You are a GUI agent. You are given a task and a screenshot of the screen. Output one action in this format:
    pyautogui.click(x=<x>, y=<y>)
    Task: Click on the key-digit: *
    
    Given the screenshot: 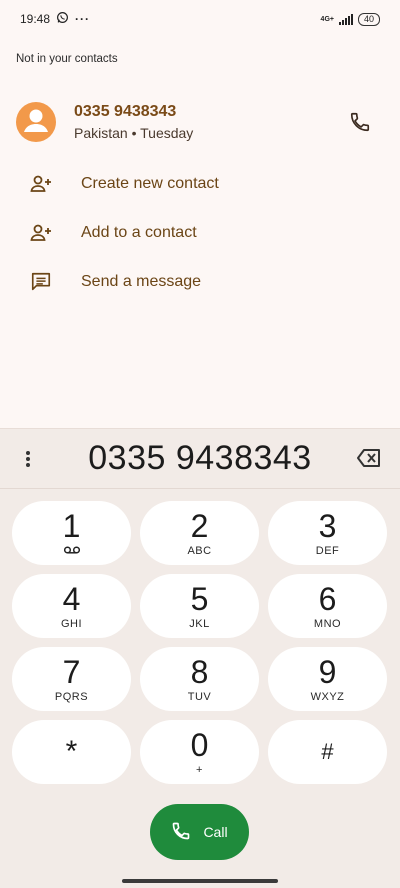 What is the action you would take?
    pyautogui.click(x=71, y=751)
    